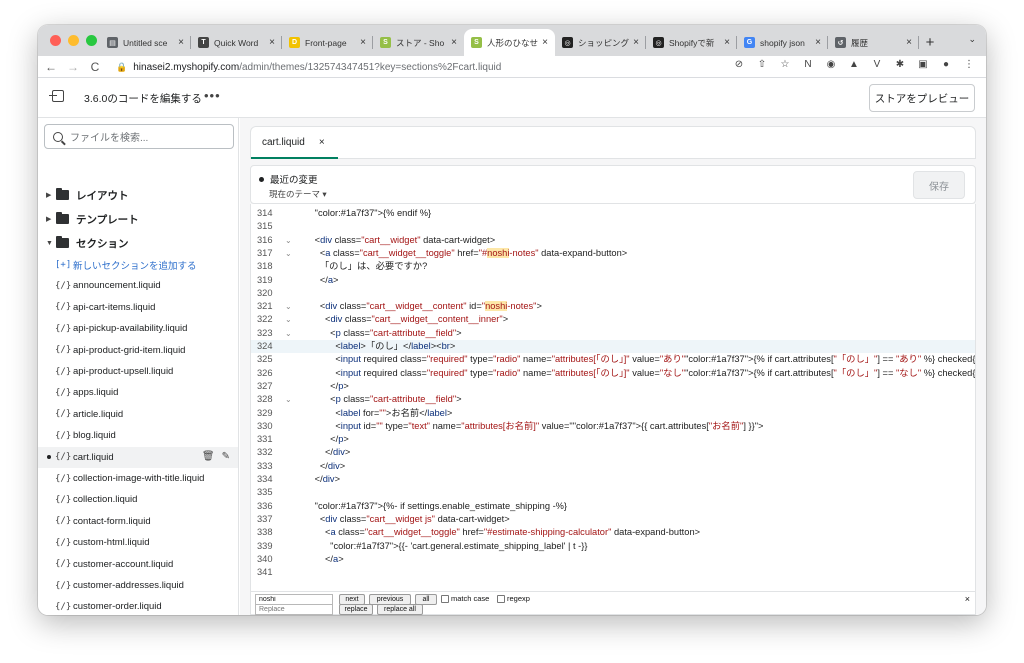 Image resolution: width=1024 pixels, height=663 pixels. What do you see at coordinates (513, 598) in the screenshot?
I see `regexp-checkbox: regexp` at bounding box center [513, 598].